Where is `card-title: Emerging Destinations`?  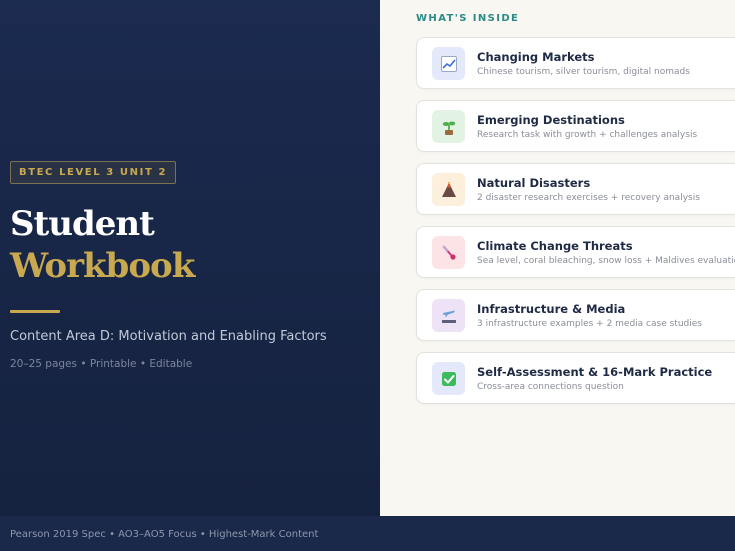 card-title: Emerging Destinations is located at coordinates (551, 120).